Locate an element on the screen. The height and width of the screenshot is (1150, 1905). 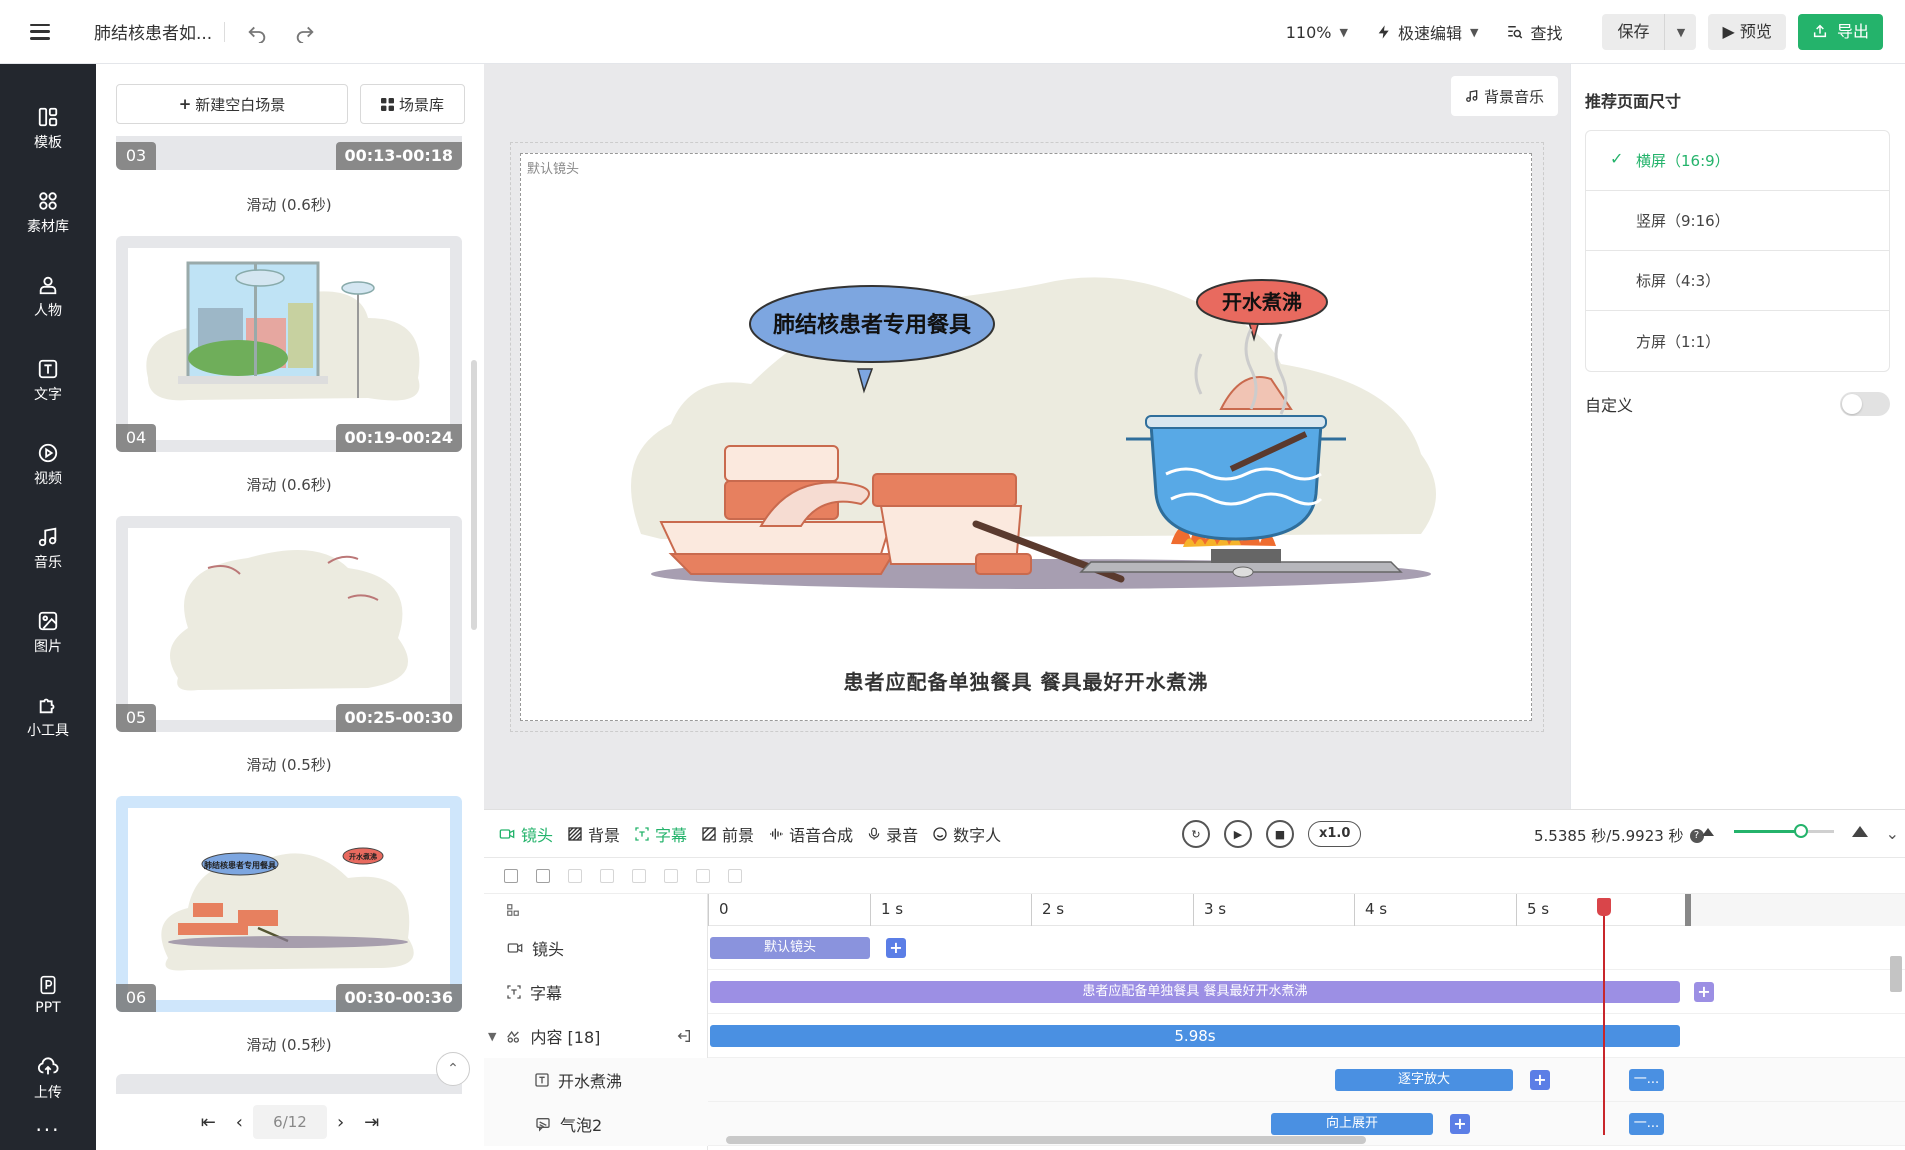
track-item-boil: 开水煮沸 is located at coordinates (596, 1080).